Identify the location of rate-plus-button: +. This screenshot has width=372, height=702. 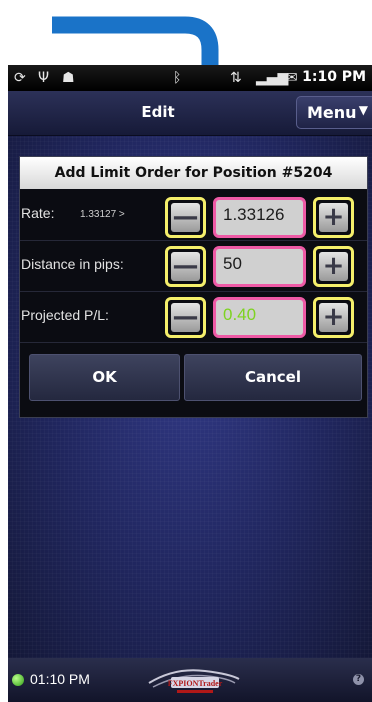
(333, 217).